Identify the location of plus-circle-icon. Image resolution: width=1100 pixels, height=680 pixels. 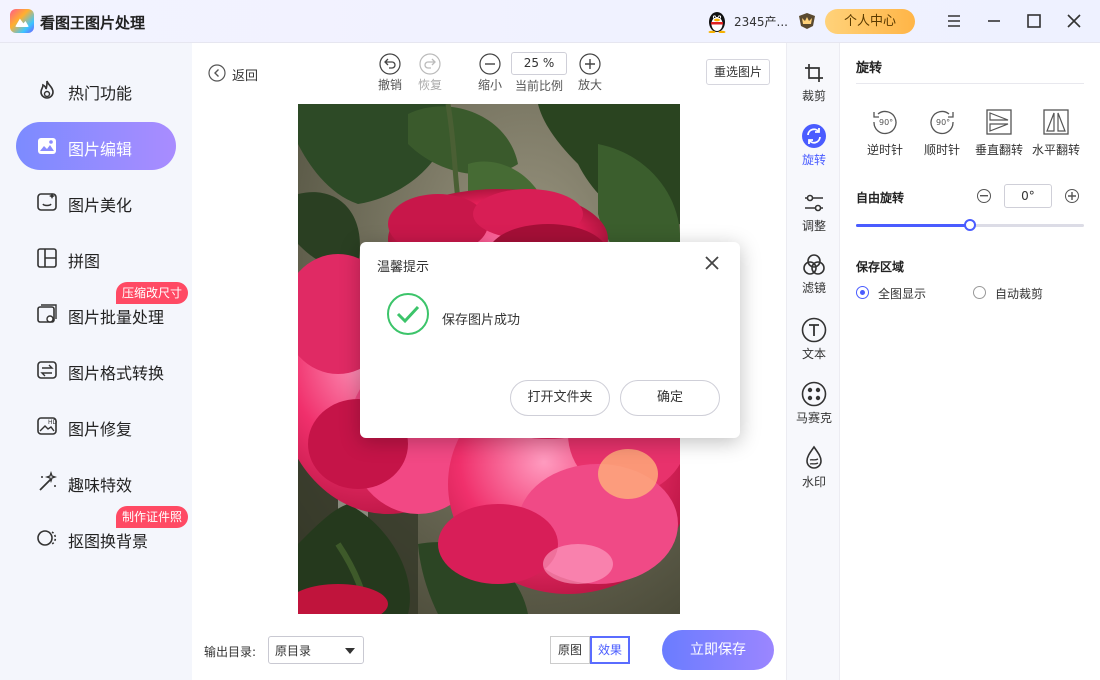
(590, 64).